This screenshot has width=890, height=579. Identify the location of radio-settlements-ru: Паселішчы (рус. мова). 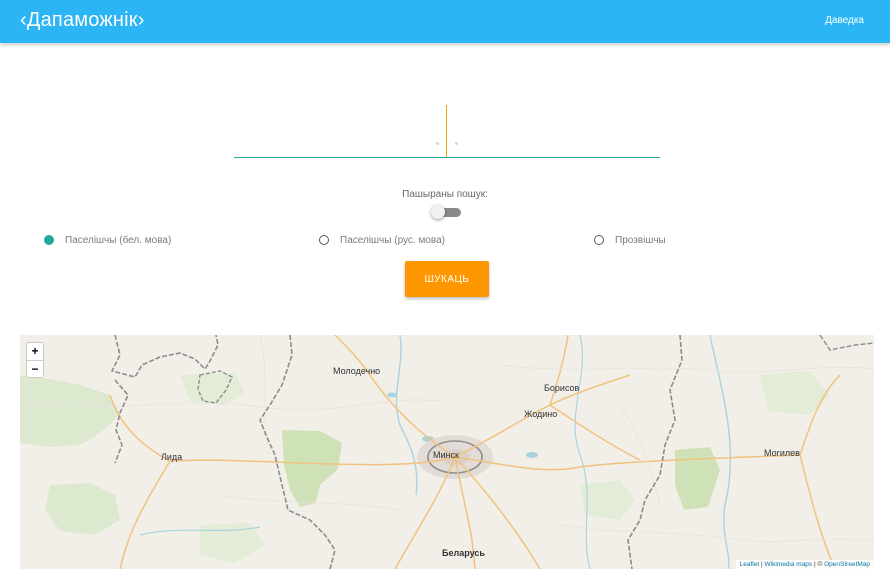
(382, 240).